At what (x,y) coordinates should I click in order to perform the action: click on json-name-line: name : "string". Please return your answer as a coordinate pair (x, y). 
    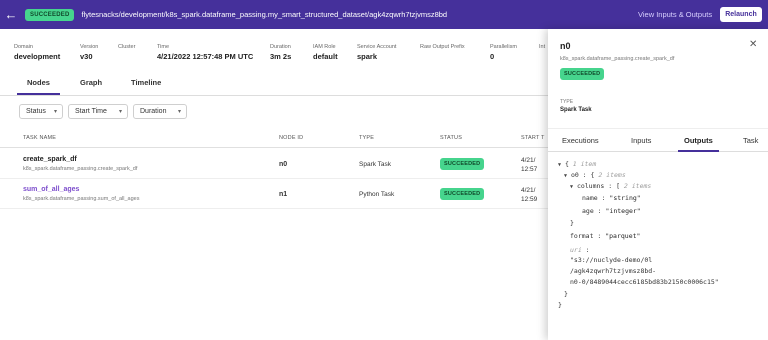
    Looking at the image, I should click on (611, 198).